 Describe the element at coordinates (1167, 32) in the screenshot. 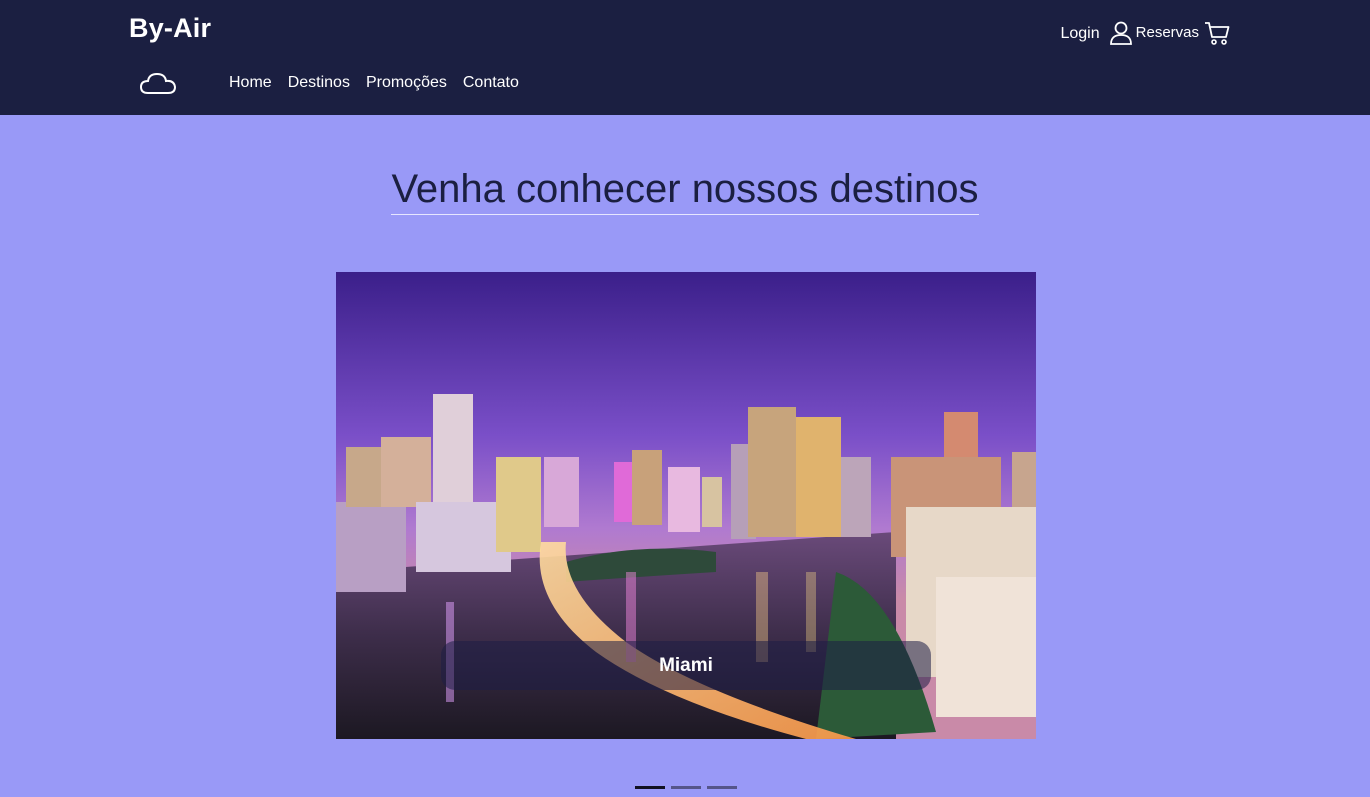

I see `reservations-link: Reservas` at that location.